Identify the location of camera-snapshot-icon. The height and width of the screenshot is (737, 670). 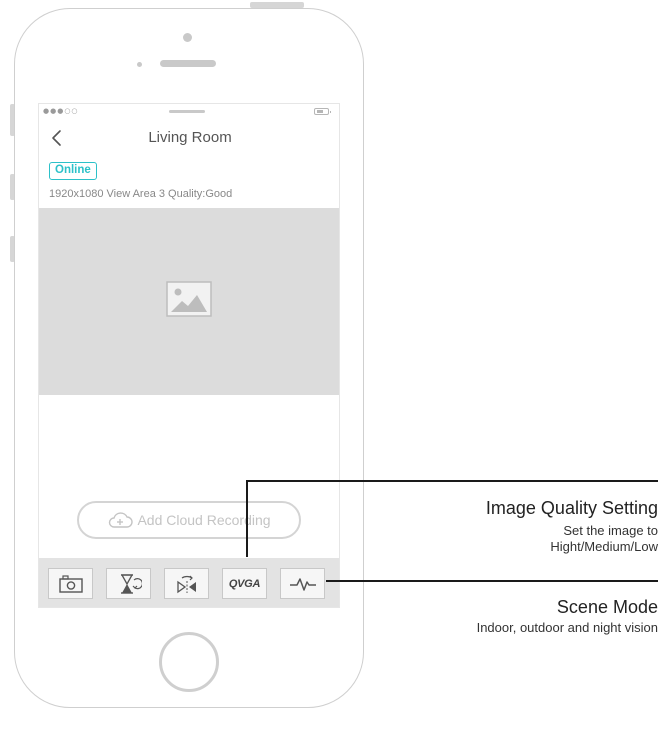
(70, 583).